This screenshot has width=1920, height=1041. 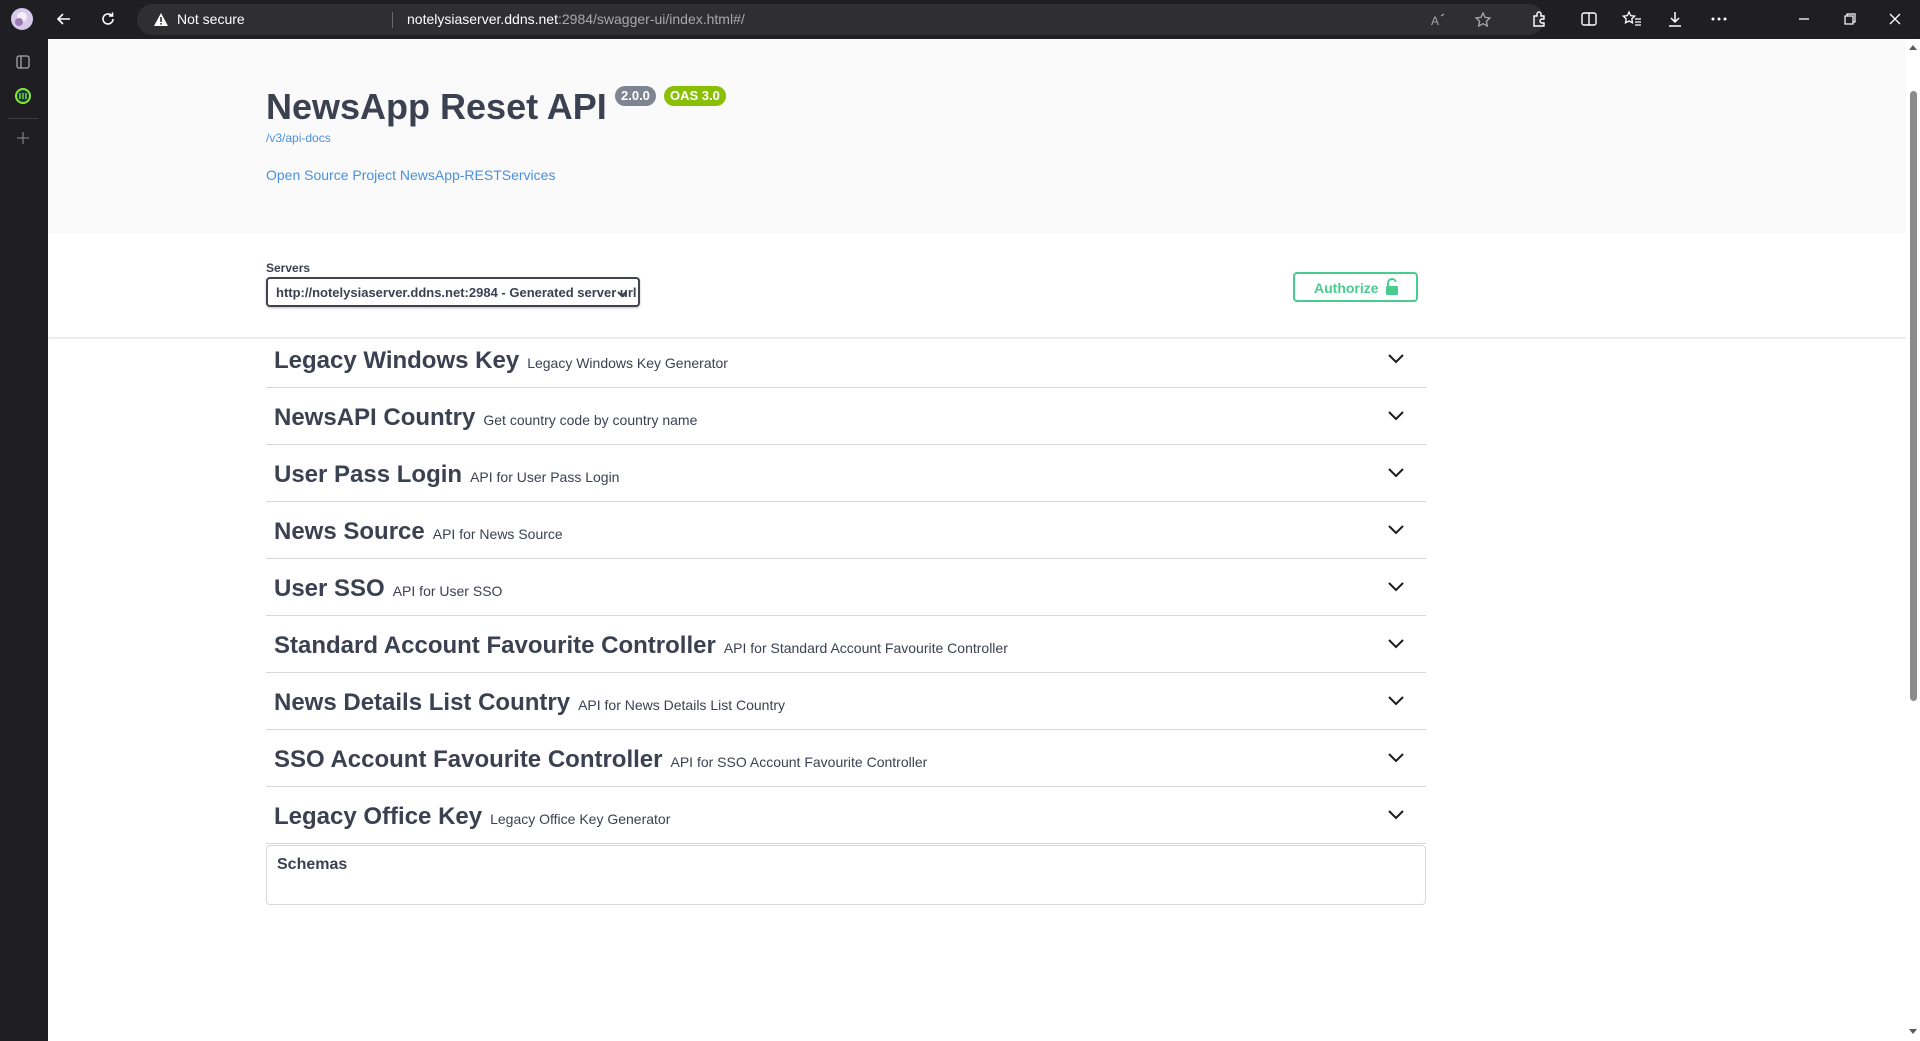 I want to click on read-aloud-icon: A, so click(x=1438, y=20).